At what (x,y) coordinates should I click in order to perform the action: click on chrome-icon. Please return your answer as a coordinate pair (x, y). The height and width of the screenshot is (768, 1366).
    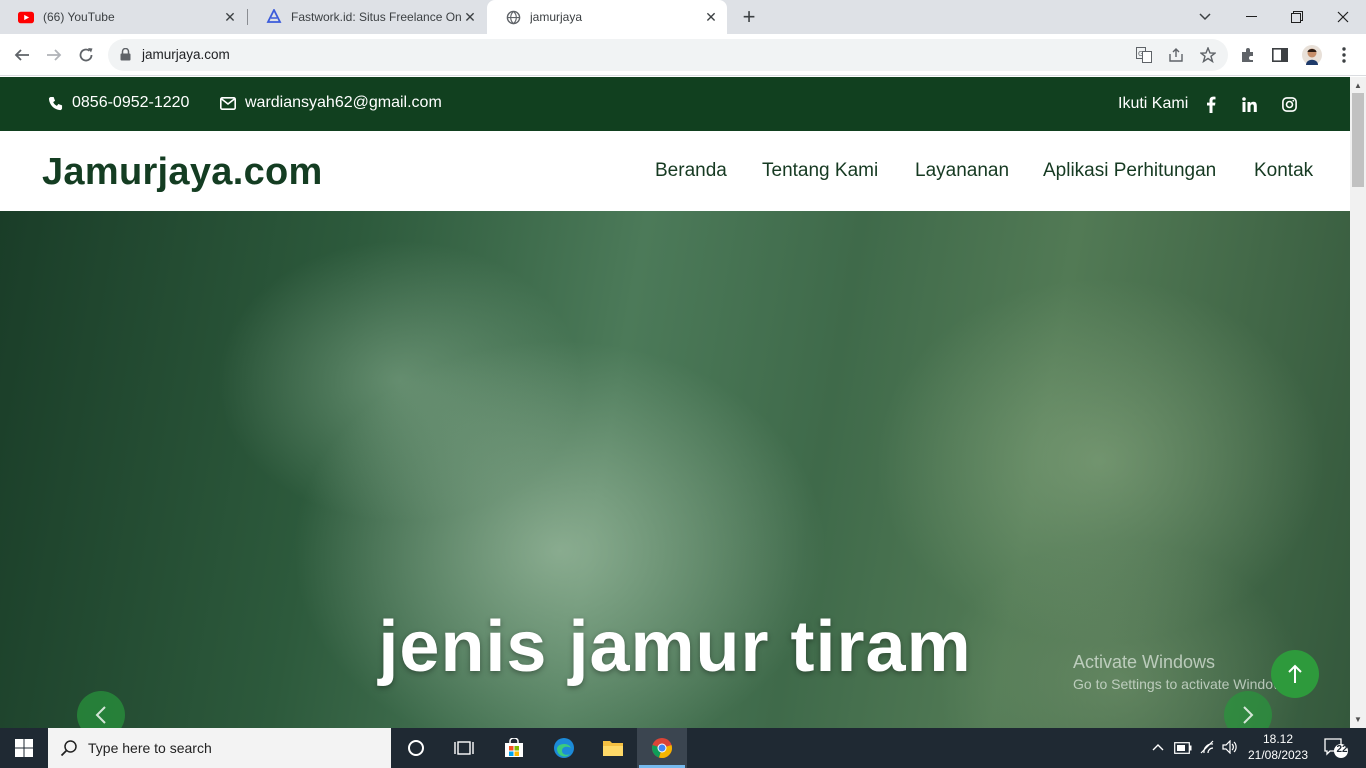
    Looking at the image, I should click on (662, 748).